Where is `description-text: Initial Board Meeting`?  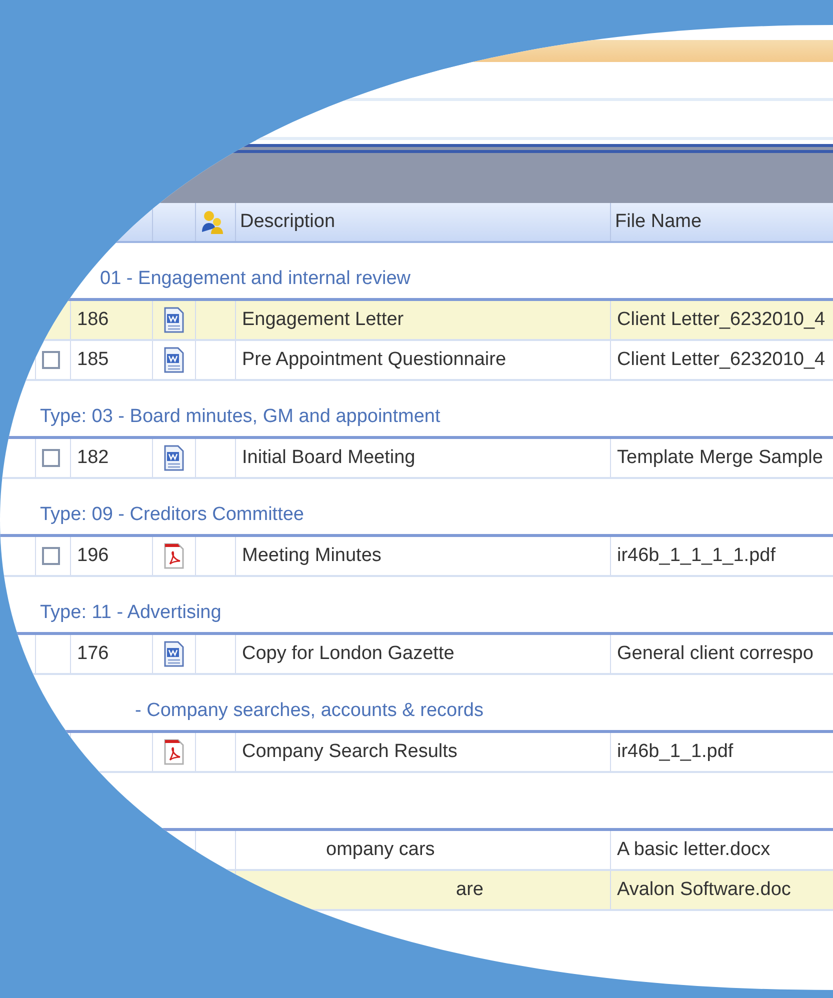 description-text: Initial Board Meeting is located at coordinates (329, 458).